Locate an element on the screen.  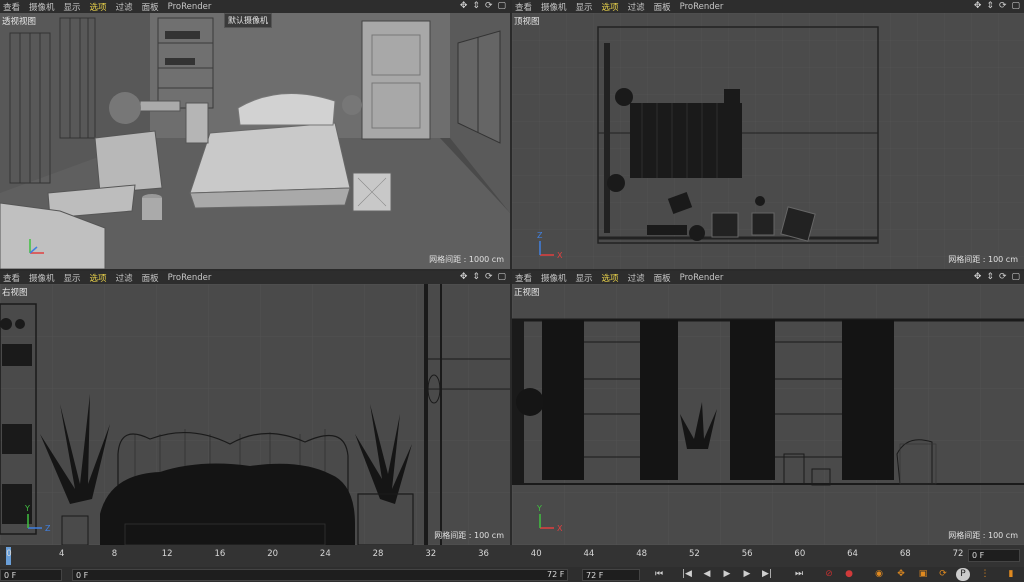
viewport-label: 透视视图 is located at coordinates (19, 22).